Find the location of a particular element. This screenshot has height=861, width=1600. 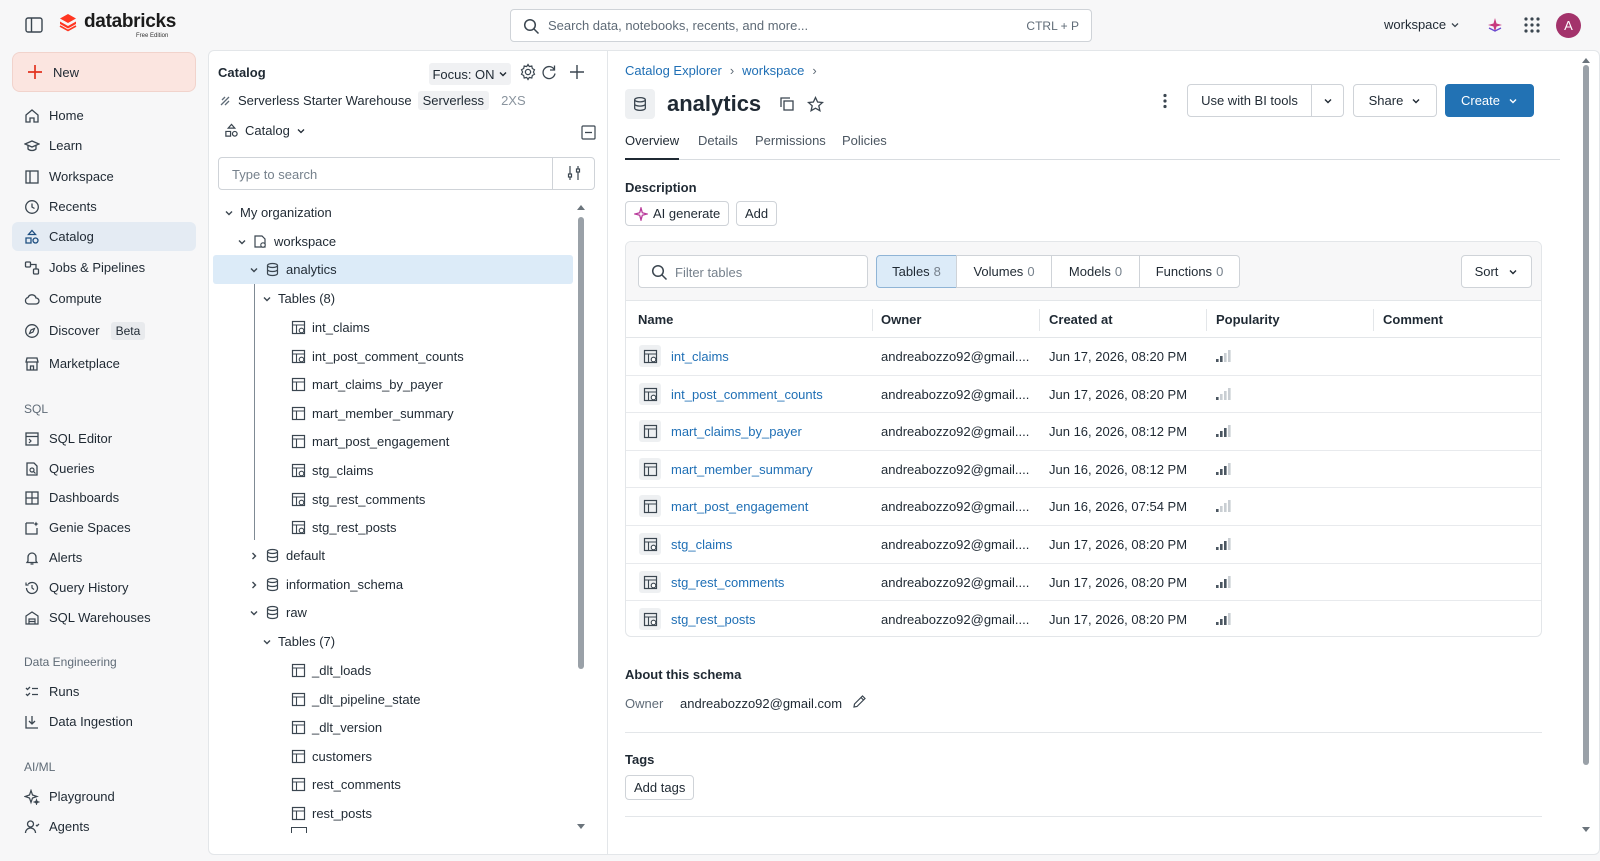

tab-overview: Overview is located at coordinates (652, 146).